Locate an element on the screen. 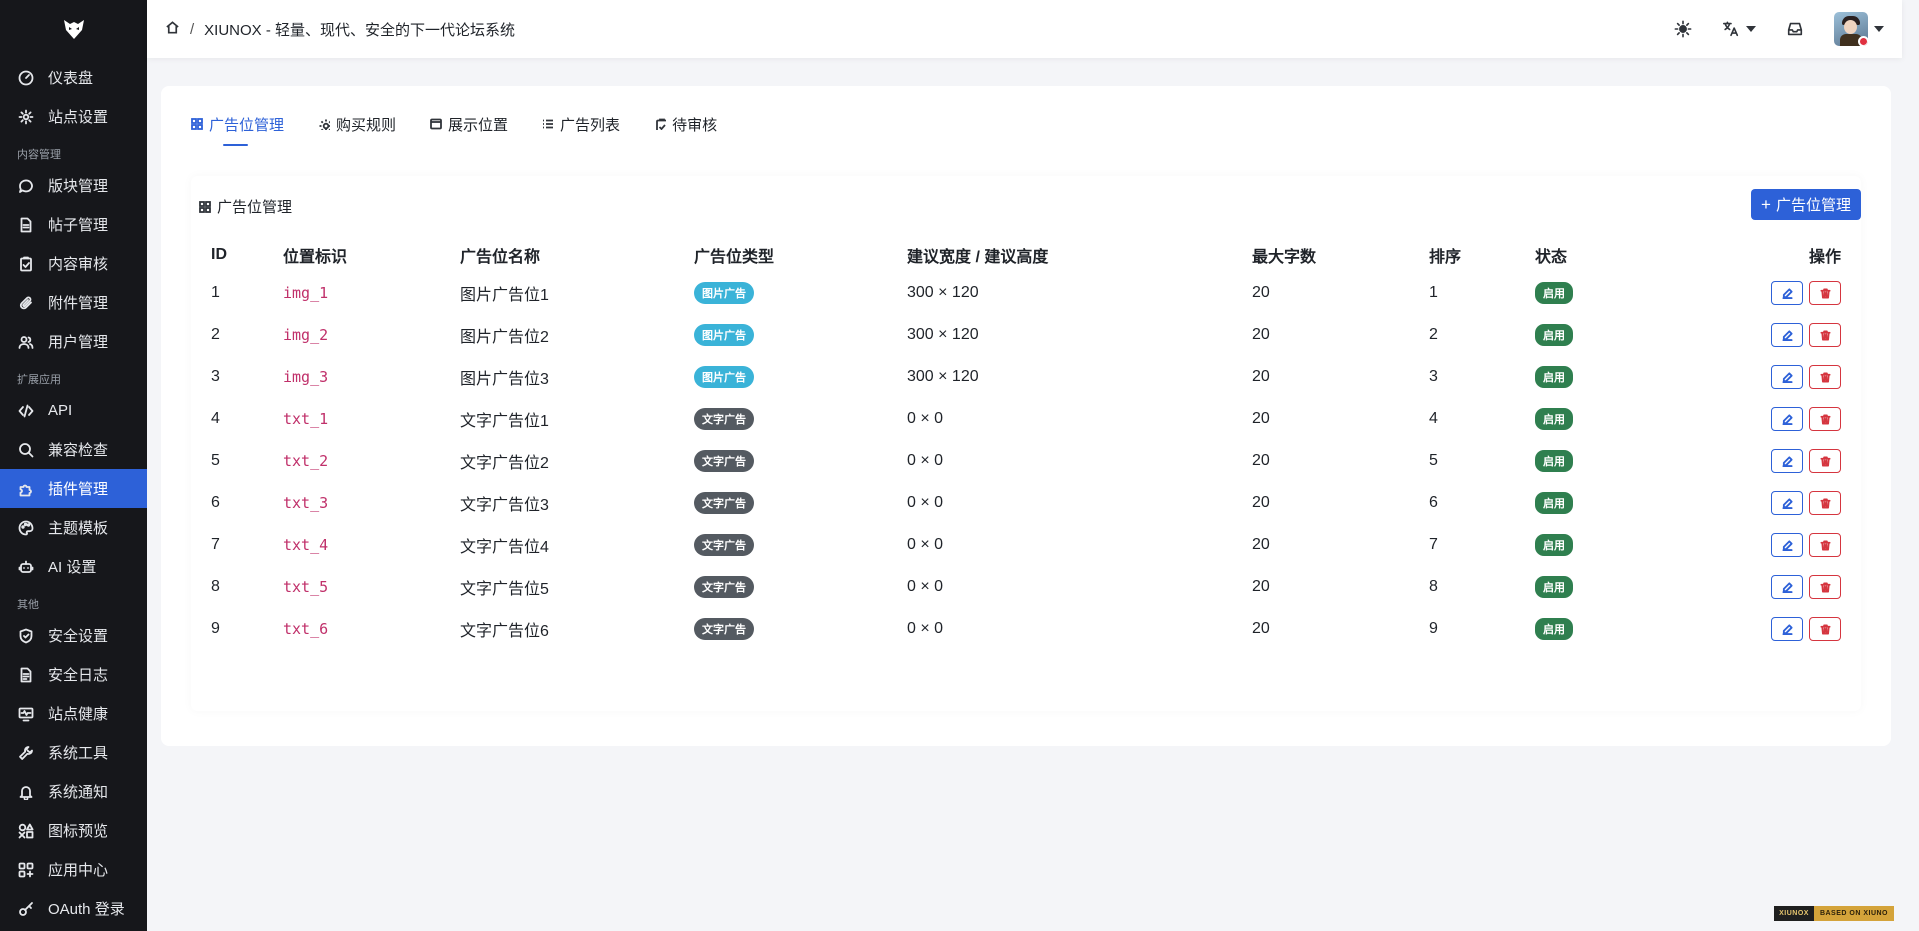  column-header: ID is located at coordinates (219, 254).